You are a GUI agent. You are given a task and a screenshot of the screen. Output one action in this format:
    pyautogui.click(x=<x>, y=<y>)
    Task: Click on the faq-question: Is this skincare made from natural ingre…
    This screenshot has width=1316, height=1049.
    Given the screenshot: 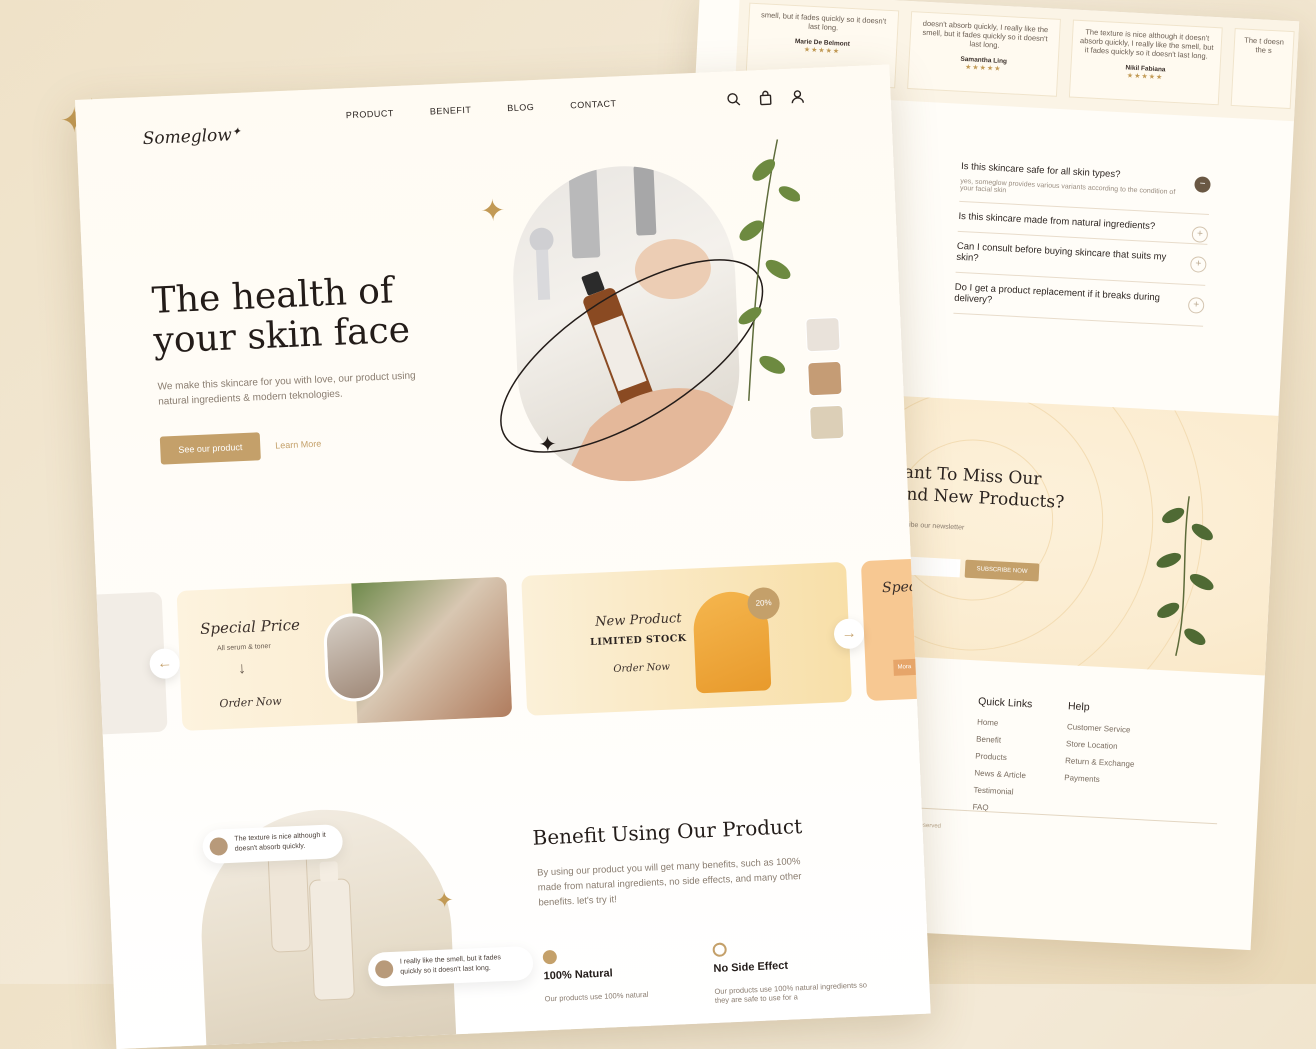 What is the action you would take?
    pyautogui.click(x=1057, y=221)
    